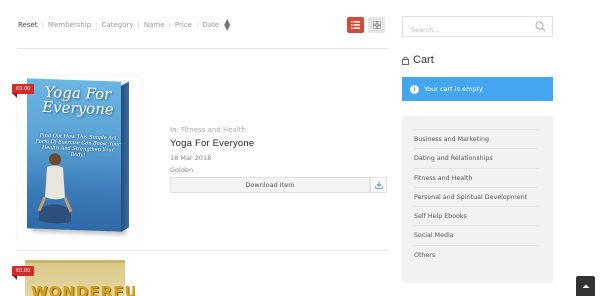 This screenshot has height=296, width=602. I want to click on category-item: Self Help Ebooks, so click(476, 215).